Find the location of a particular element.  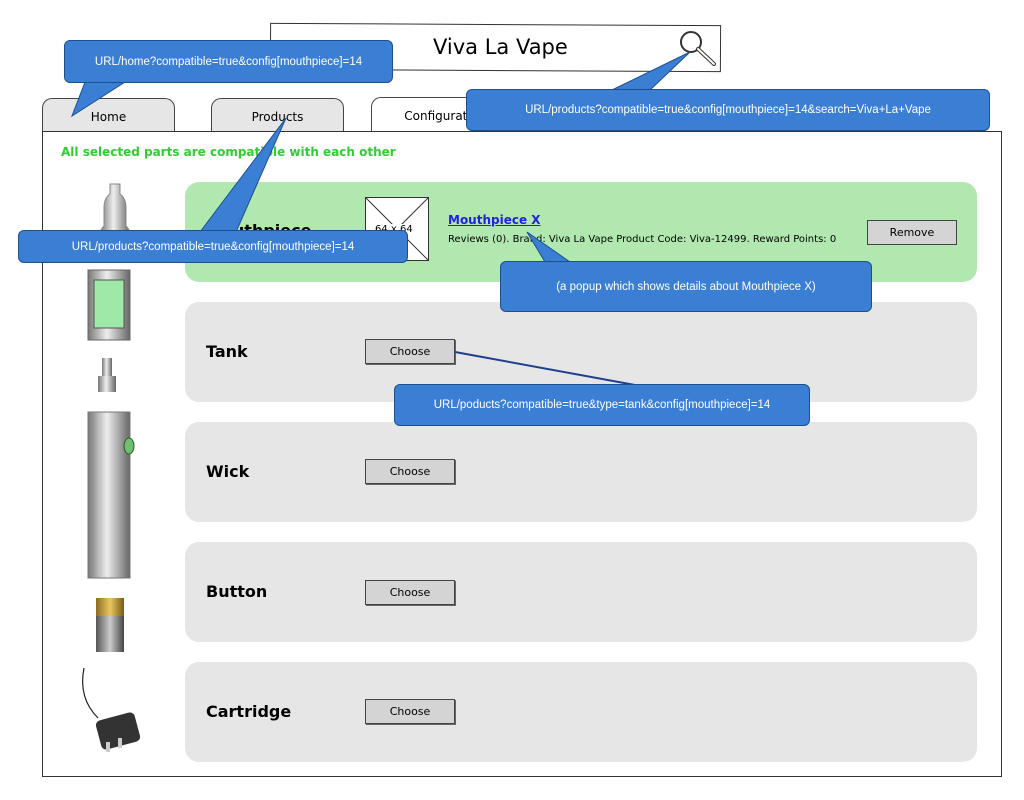

tab-home: Home is located at coordinates (108, 115).